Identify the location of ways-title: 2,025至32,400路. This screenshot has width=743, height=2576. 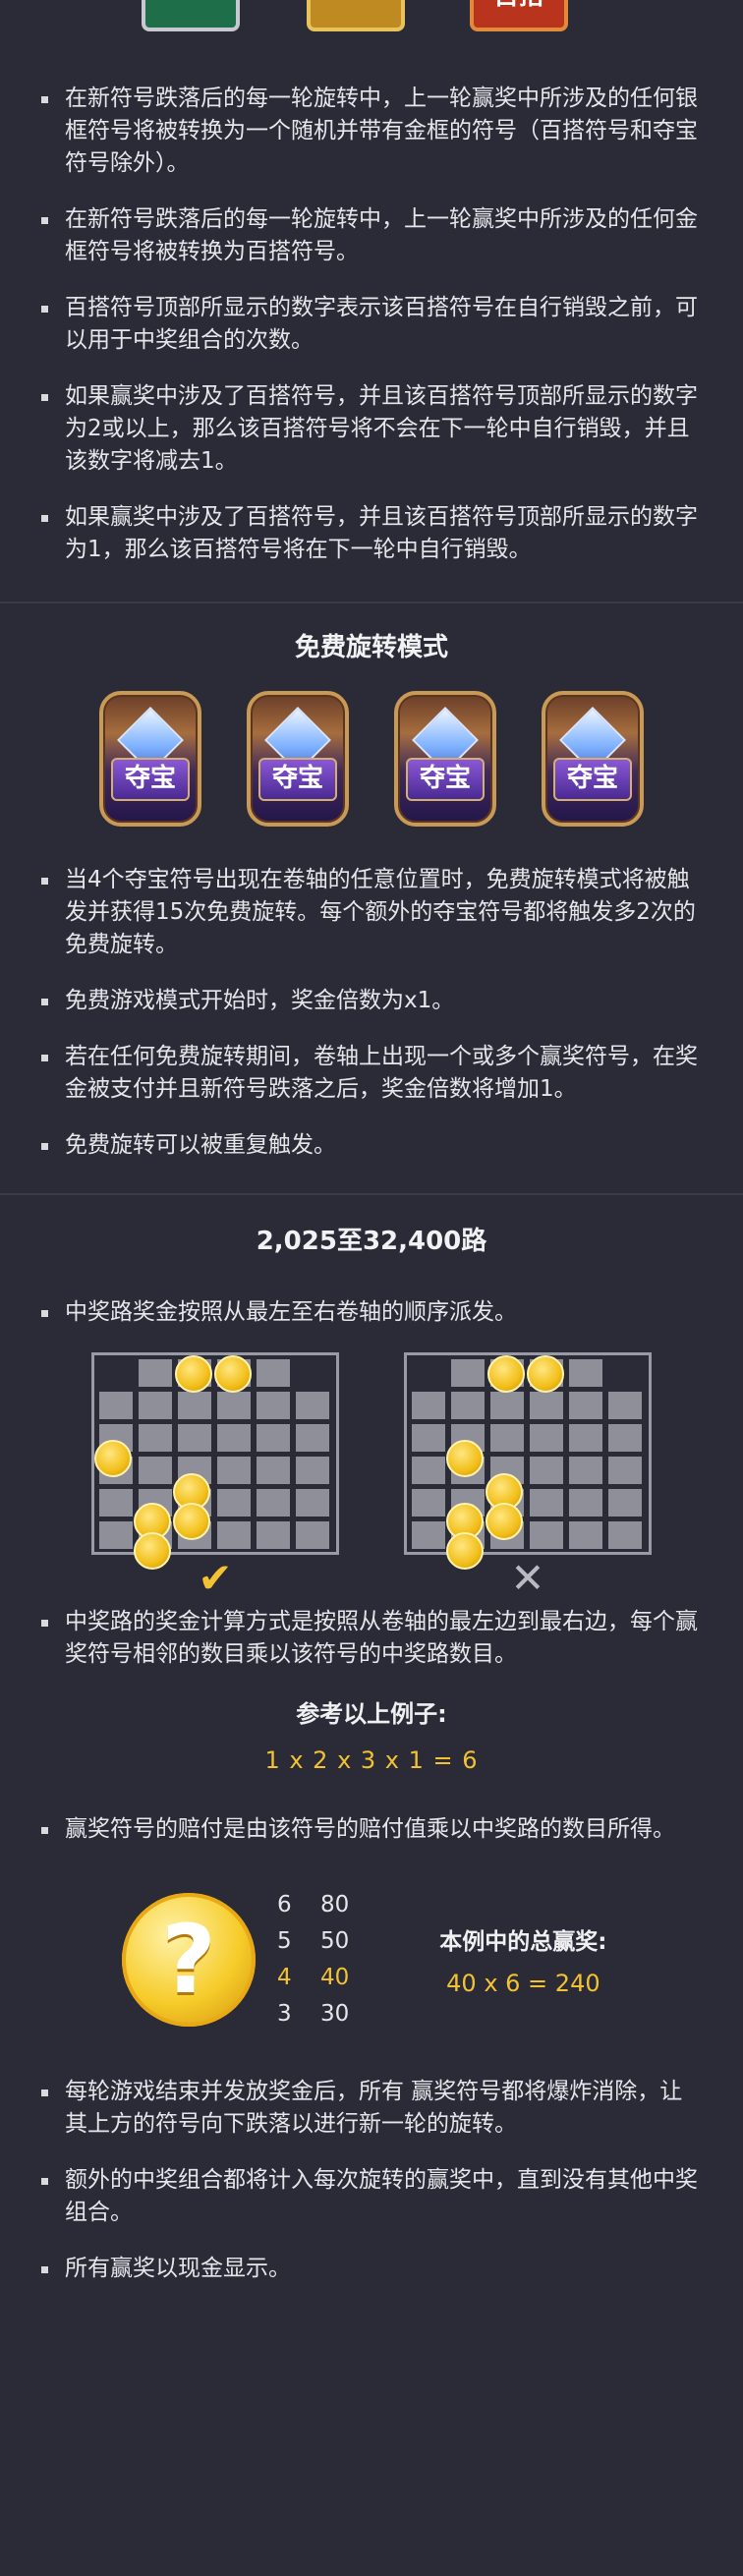
(371, 1241).